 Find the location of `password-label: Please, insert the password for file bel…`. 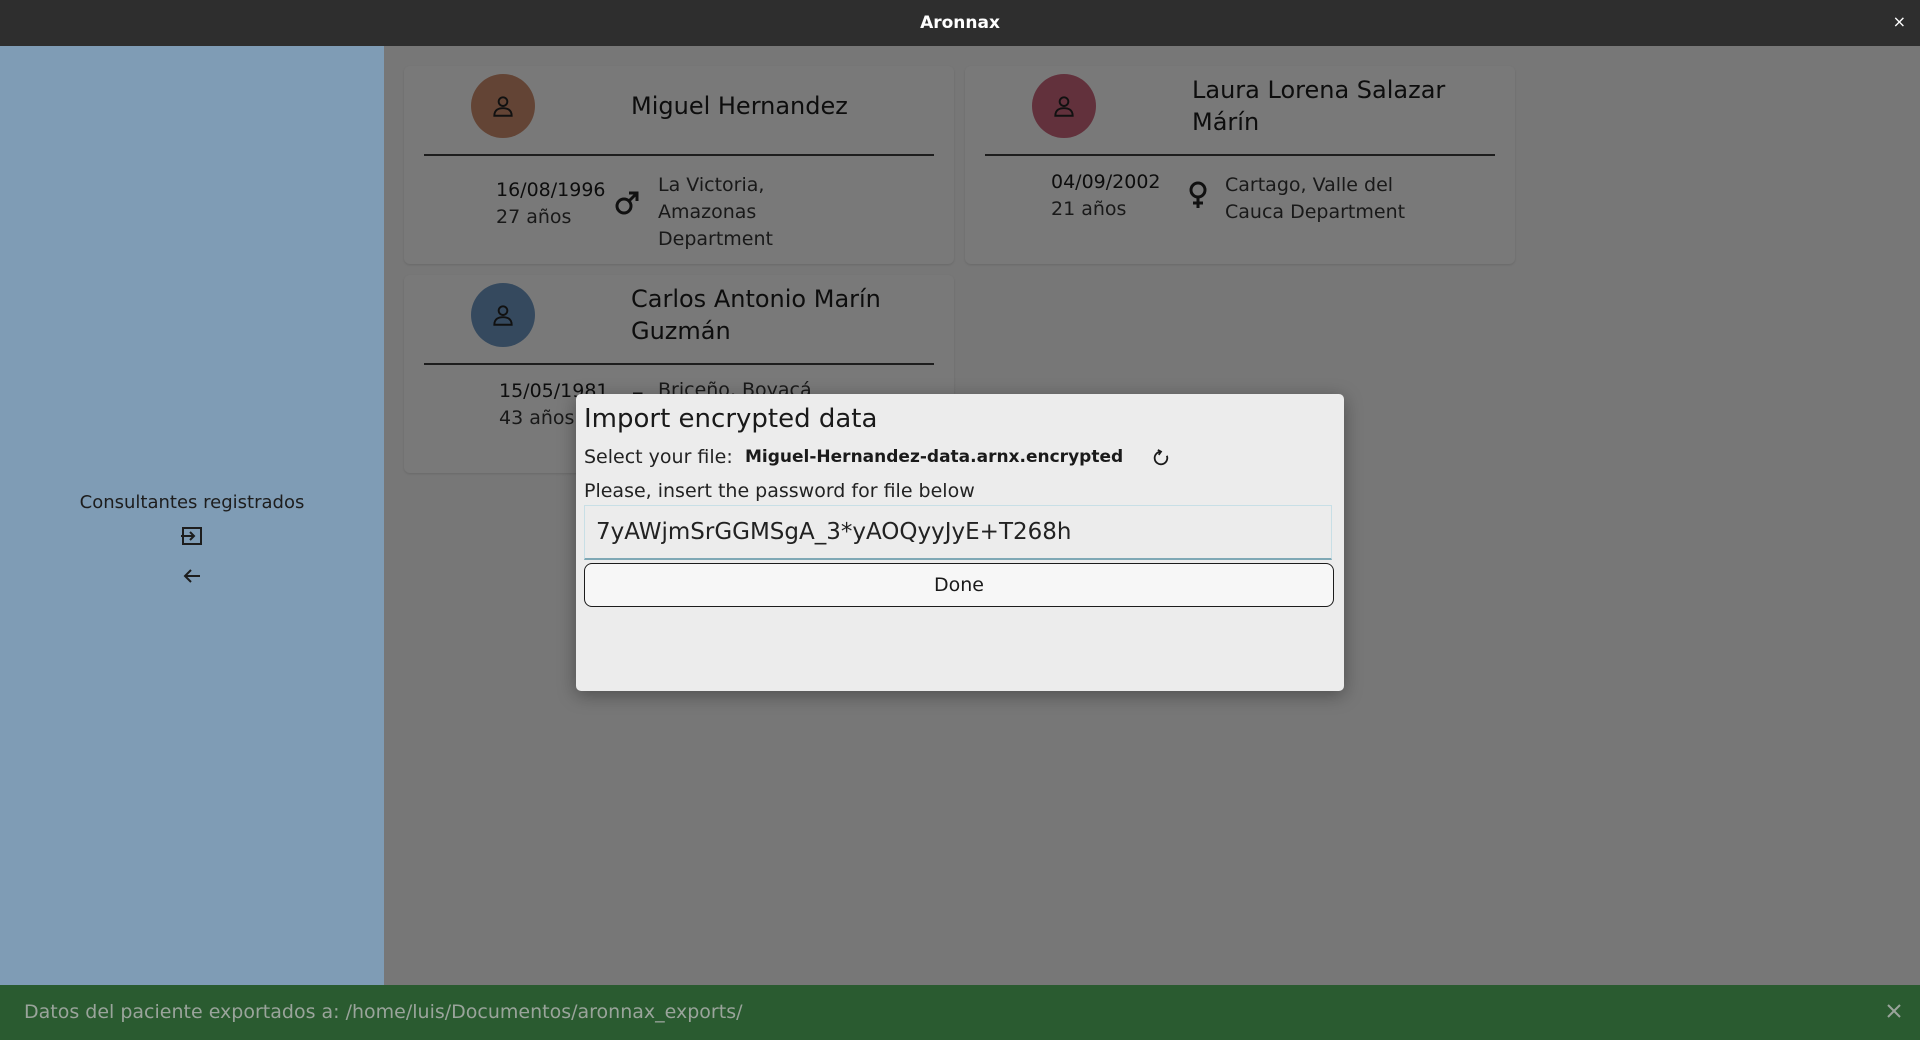

password-label: Please, insert the password for file bel… is located at coordinates (779, 491).